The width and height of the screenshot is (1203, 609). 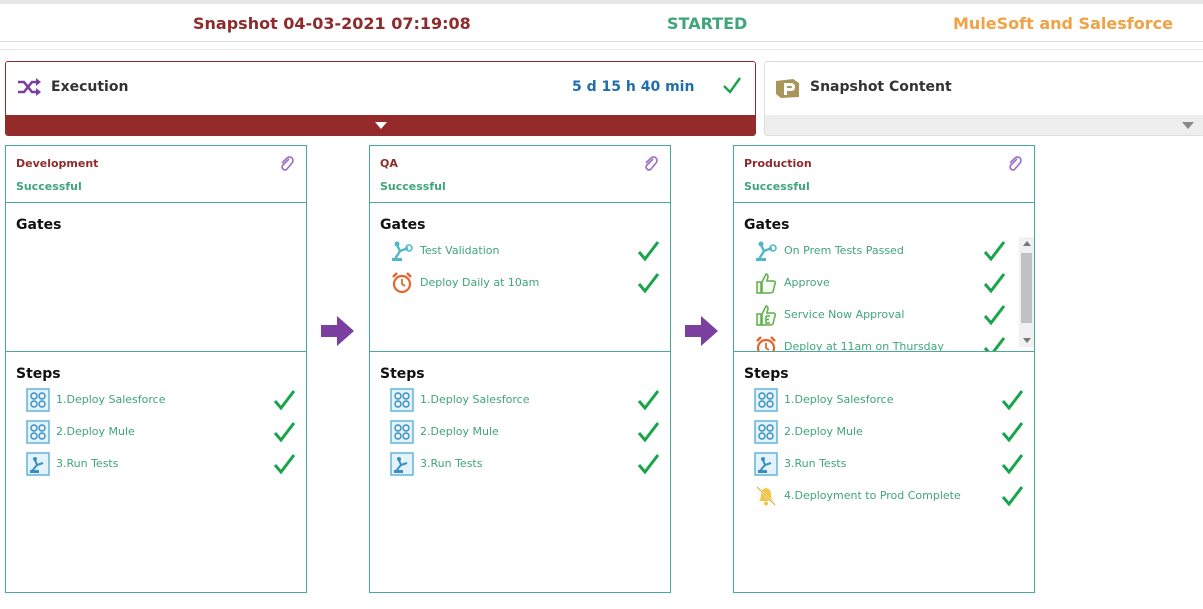 What do you see at coordinates (766, 315) in the screenshot?
I see `thumbs-up-e-icon` at bounding box center [766, 315].